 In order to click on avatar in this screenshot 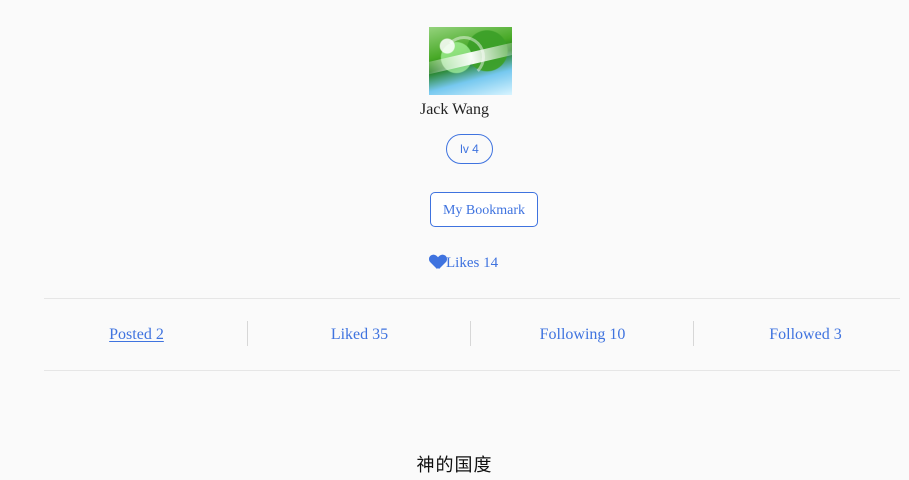, I will do `click(470, 61)`.